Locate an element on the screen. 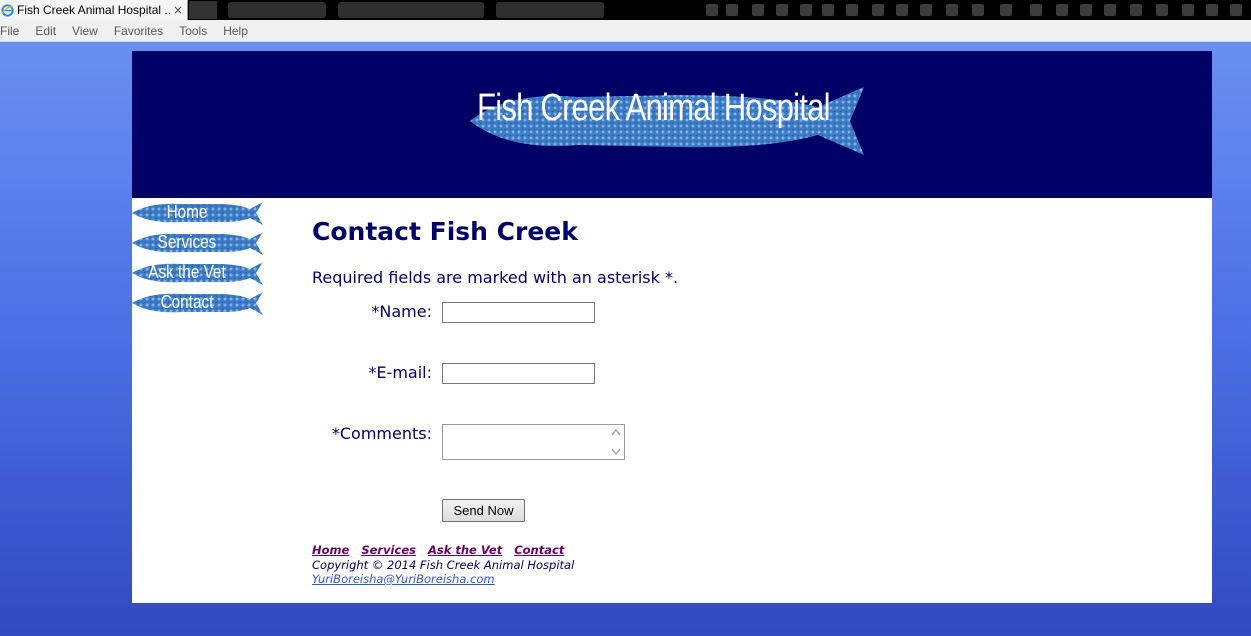 This screenshot has height=636, width=1251. footer-link-services: Services is located at coordinates (388, 550).